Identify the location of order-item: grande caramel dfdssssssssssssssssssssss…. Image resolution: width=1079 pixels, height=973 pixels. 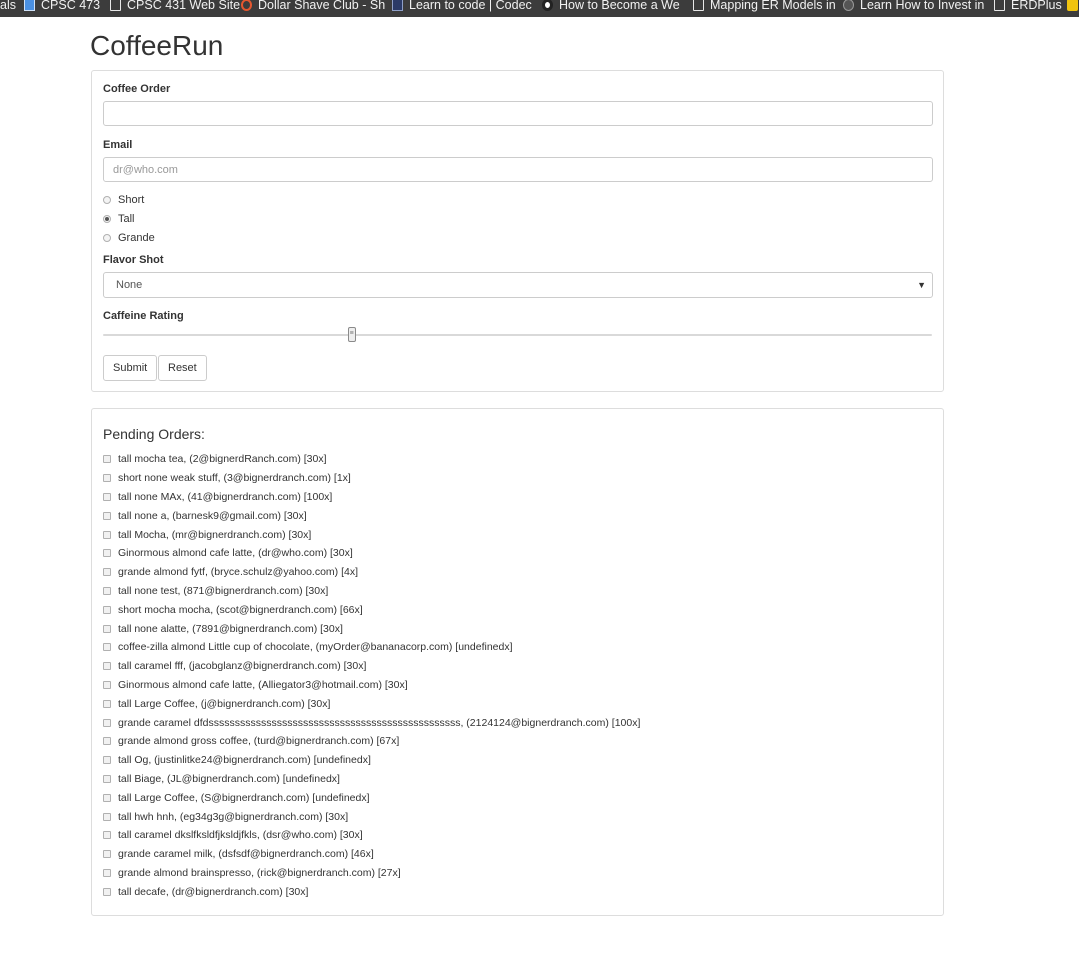
(518, 722).